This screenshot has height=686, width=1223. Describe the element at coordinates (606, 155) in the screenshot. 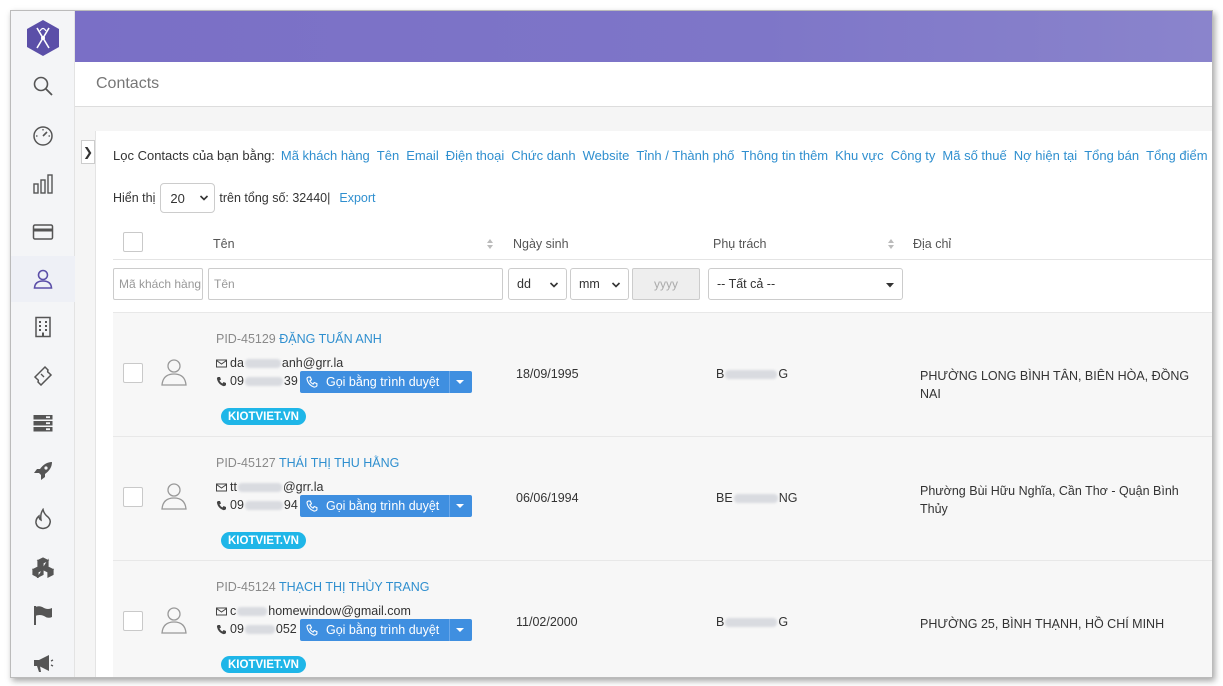

I see `filter-link-website: Website` at that location.